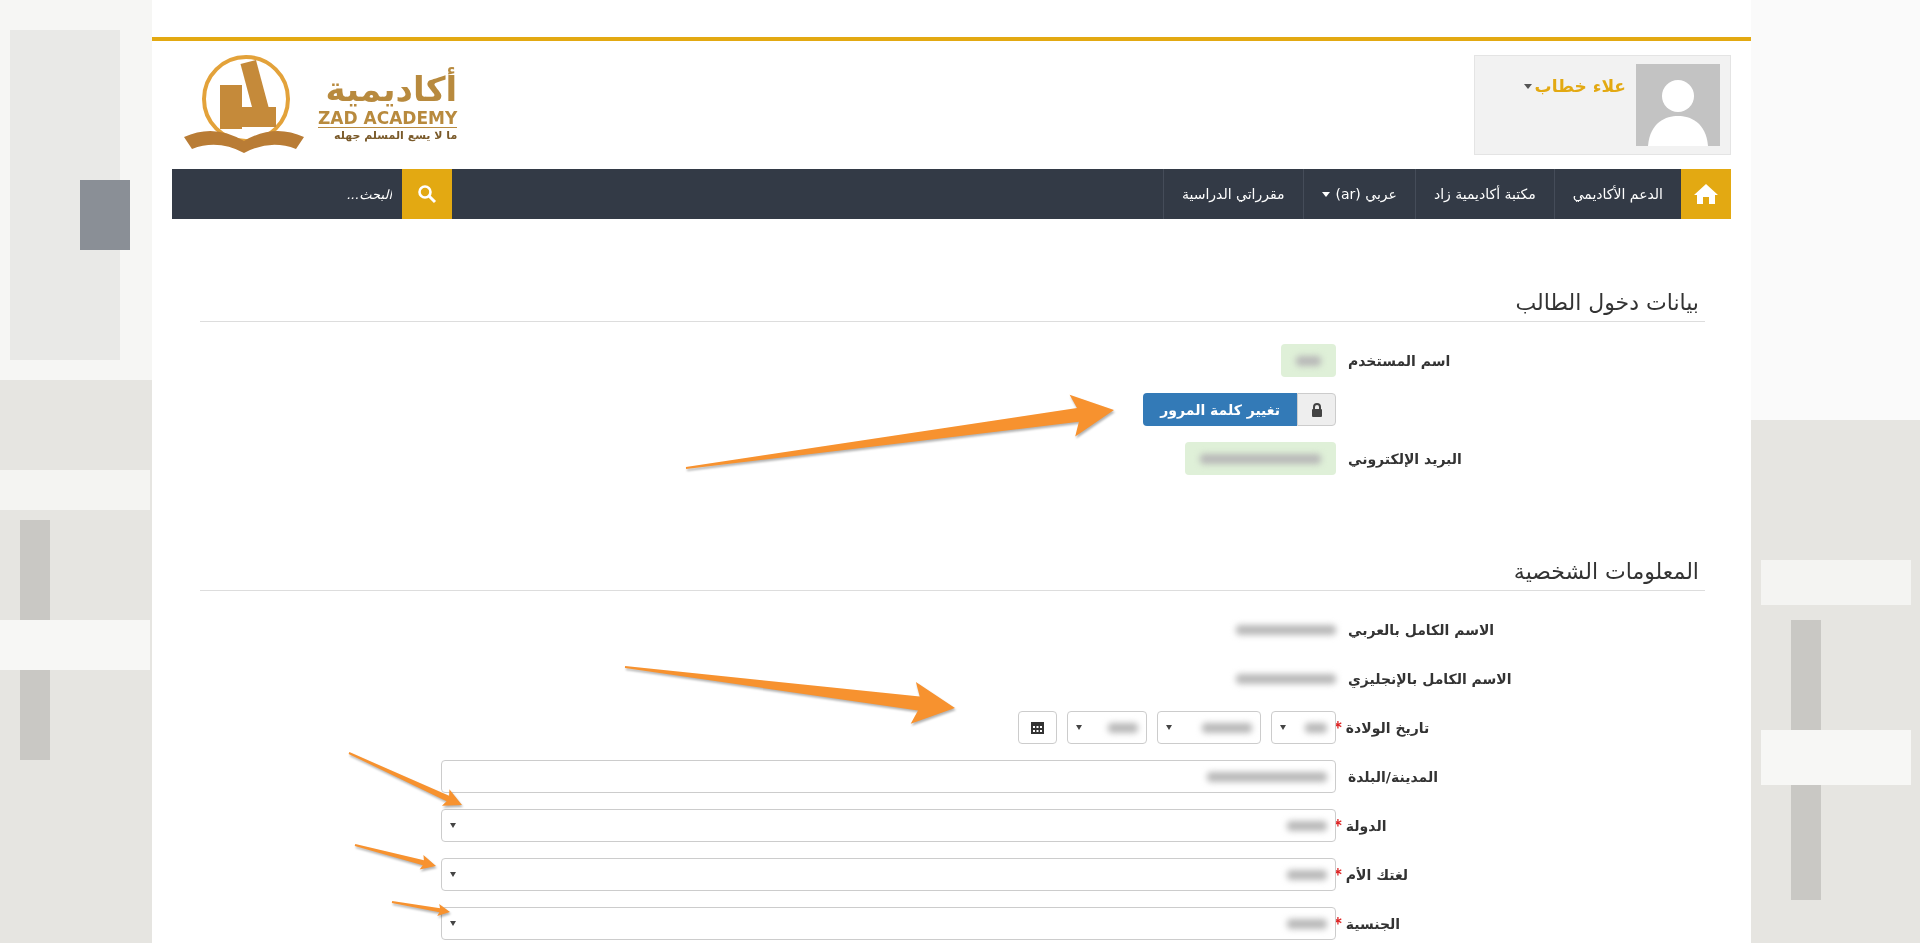  What do you see at coordinates (1316, 409) in the screenshot?
I see `lock-icon` at bounding box center [1316, 409].